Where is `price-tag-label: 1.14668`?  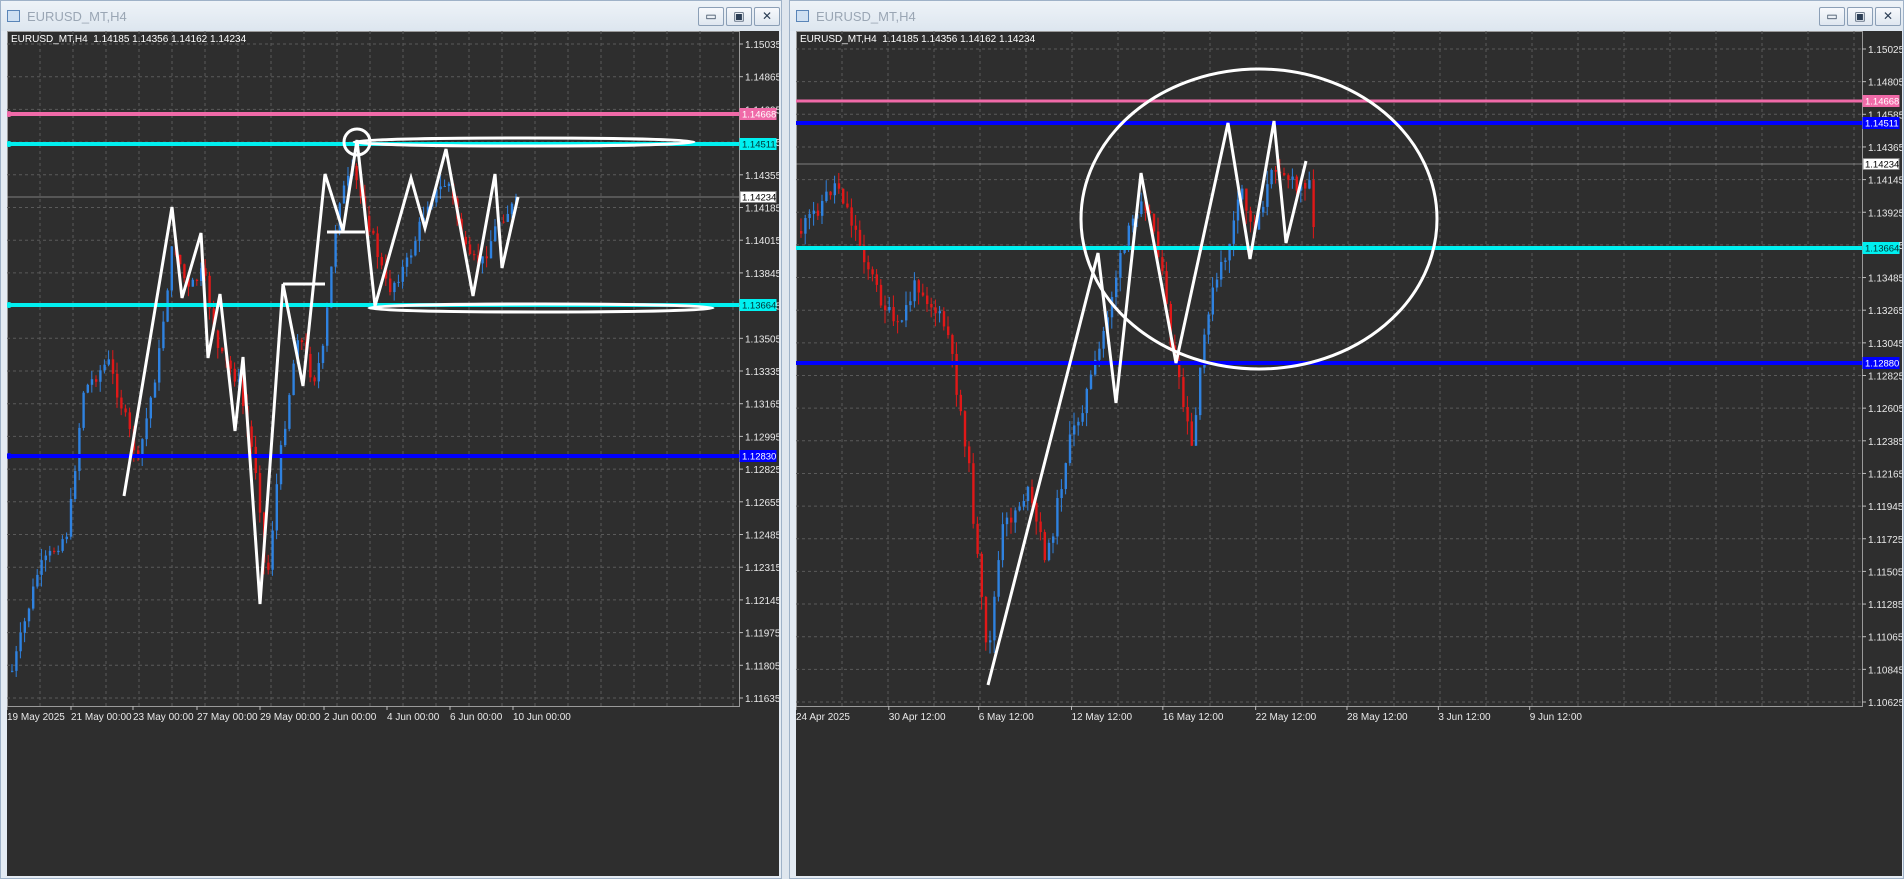
price-tag-label: 1.14668 is located at coordinates (1882, 102).